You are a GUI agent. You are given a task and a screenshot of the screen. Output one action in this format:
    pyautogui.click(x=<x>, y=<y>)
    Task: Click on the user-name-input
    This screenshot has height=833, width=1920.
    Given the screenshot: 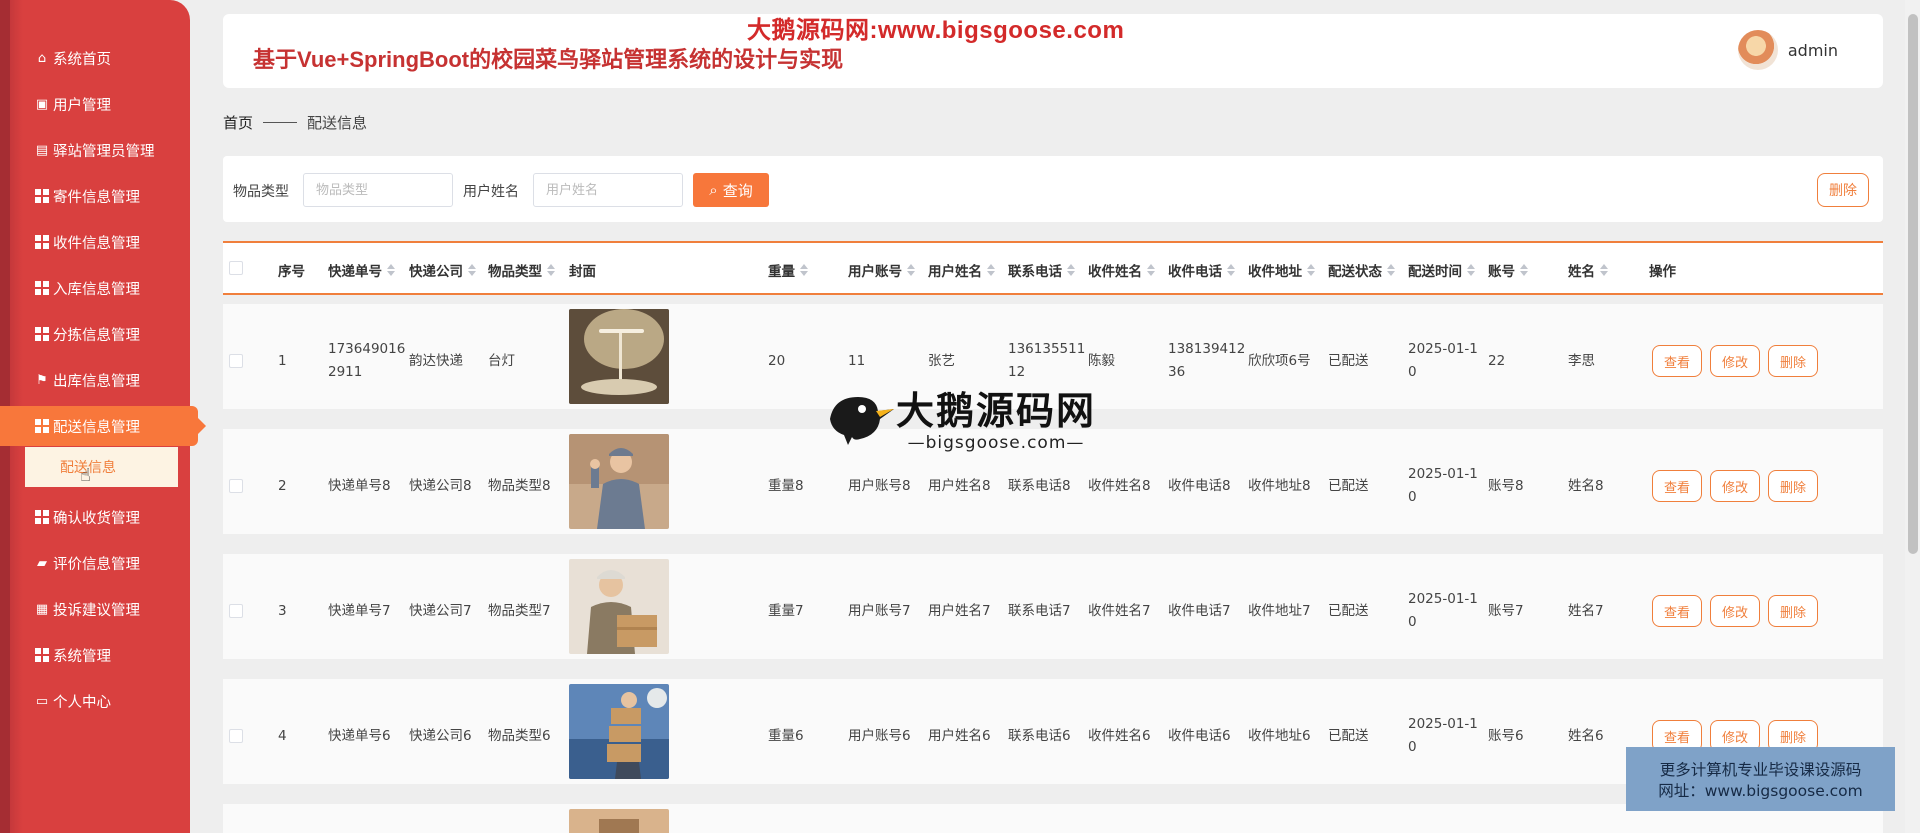 What is the action you would take?
    pyautogui.click(x=608, y=190)
    